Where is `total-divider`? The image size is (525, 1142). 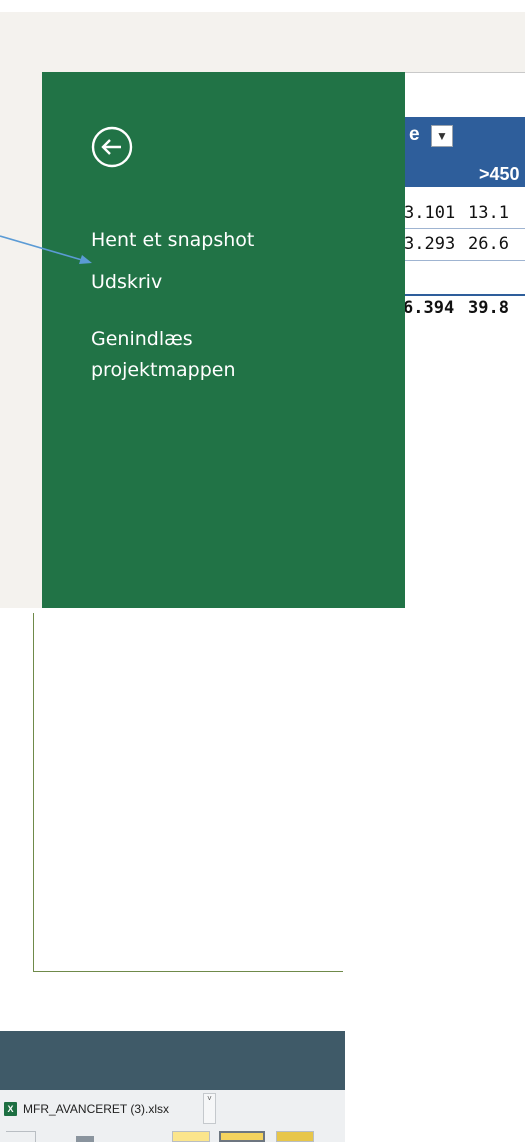
total-divider is located at coordinates (465, 295).